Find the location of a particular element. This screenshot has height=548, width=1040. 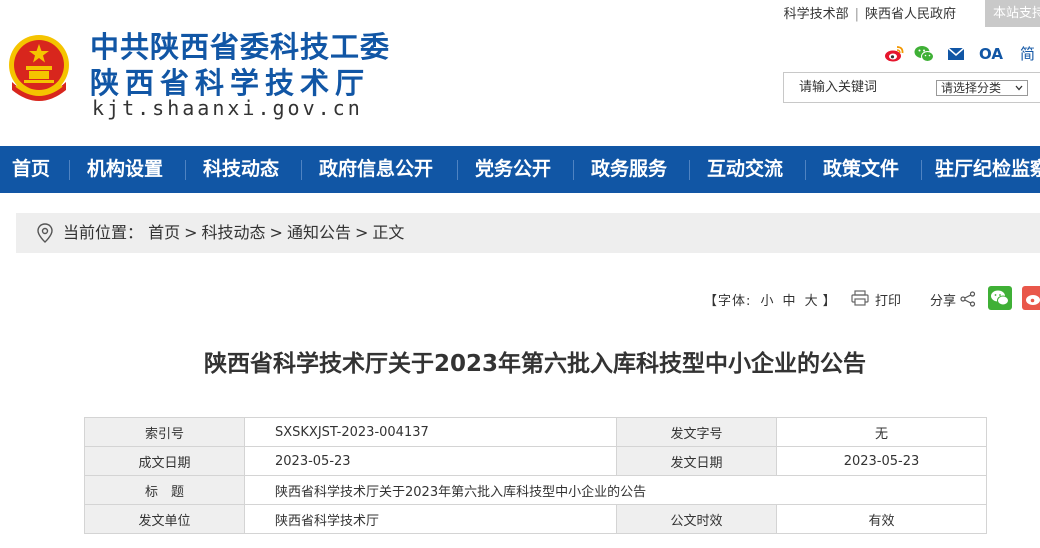

share-weibo-button is located at coordinates (1031, 298).